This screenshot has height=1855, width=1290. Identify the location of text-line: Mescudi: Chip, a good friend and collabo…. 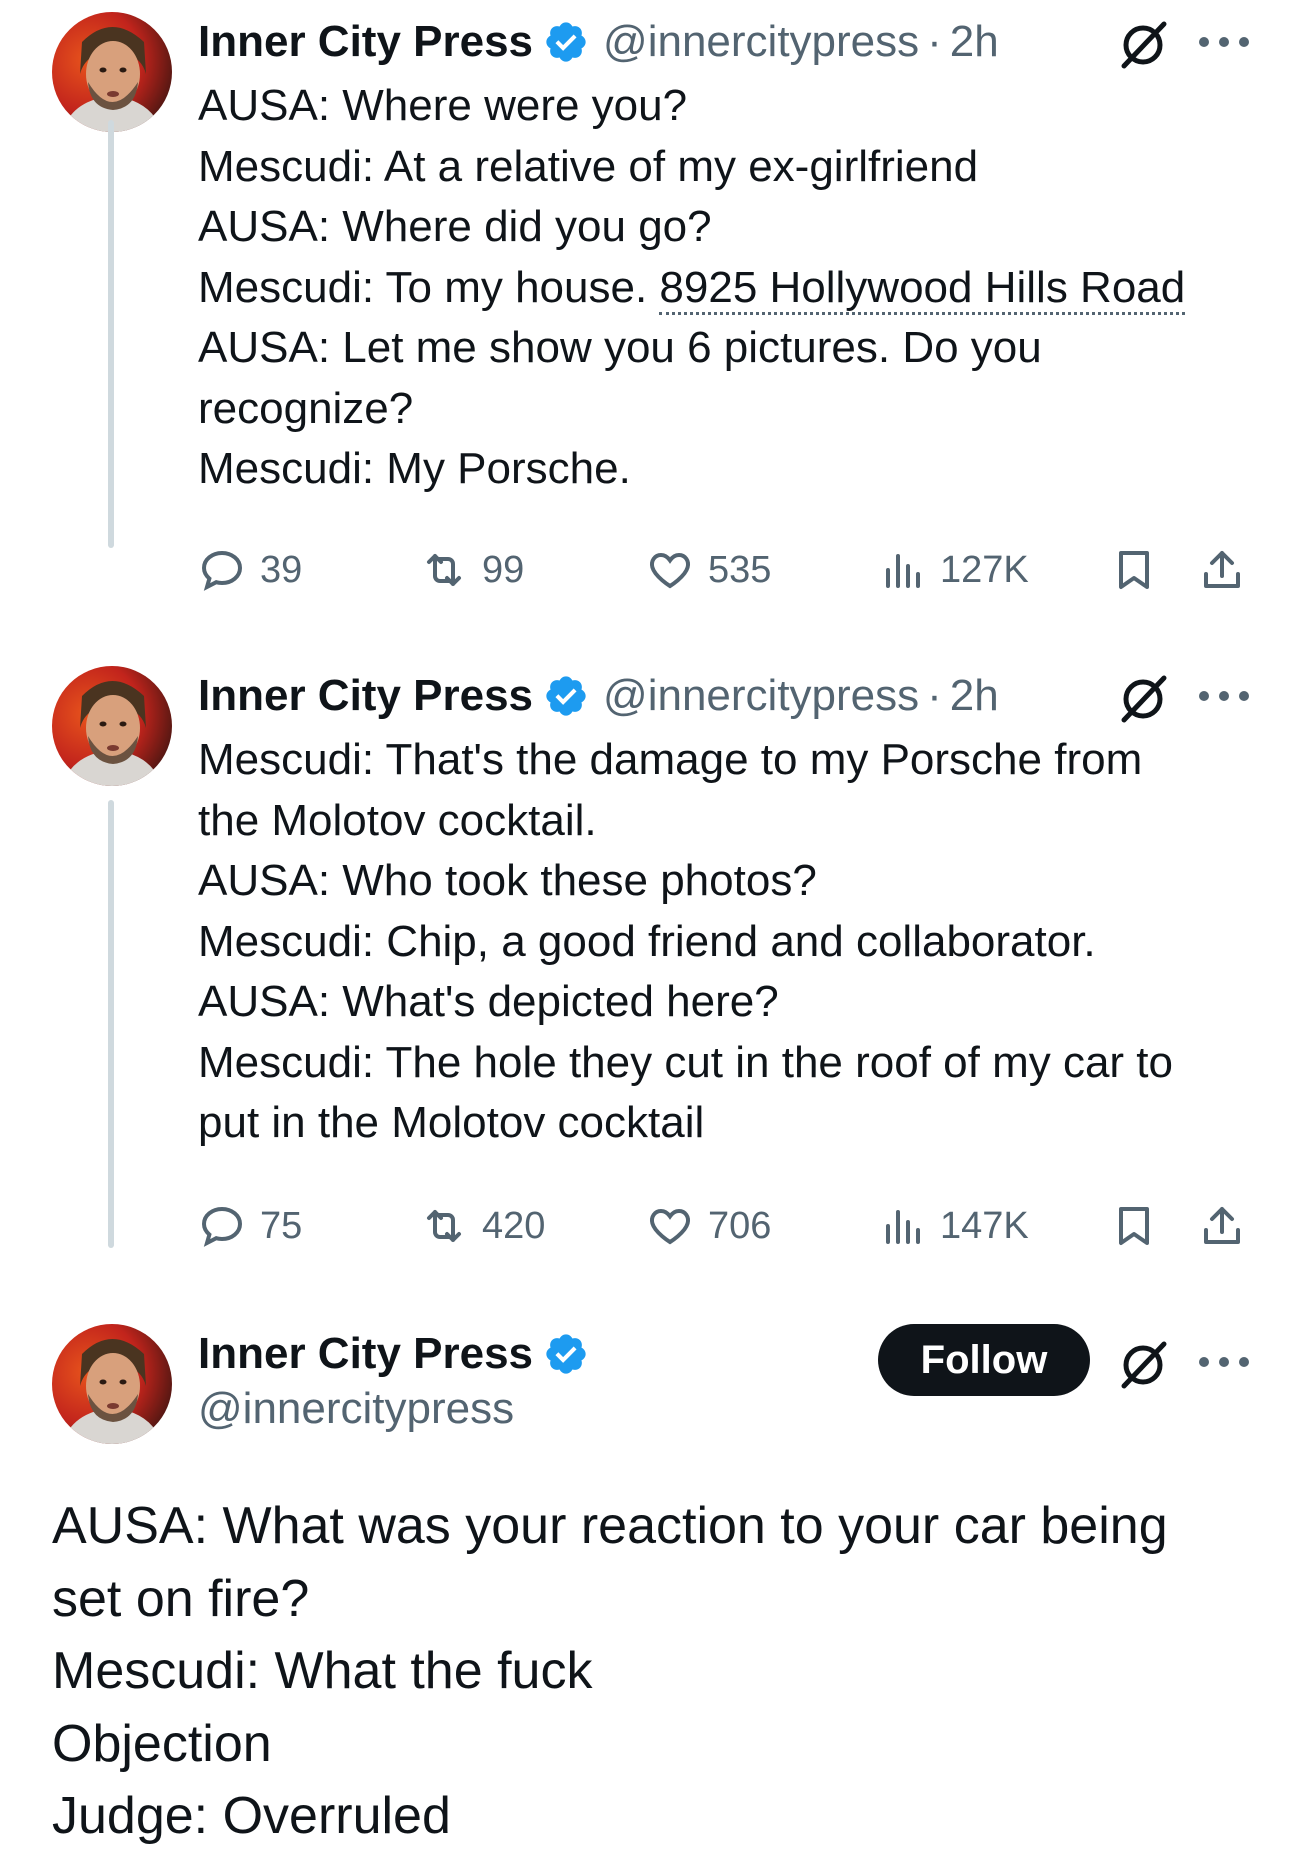
(647, 941).